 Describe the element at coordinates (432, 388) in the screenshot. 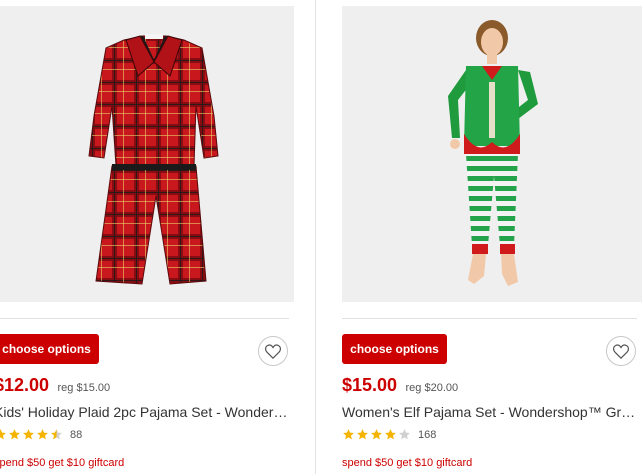

I see `regular-price: reg $20.00` at that location.